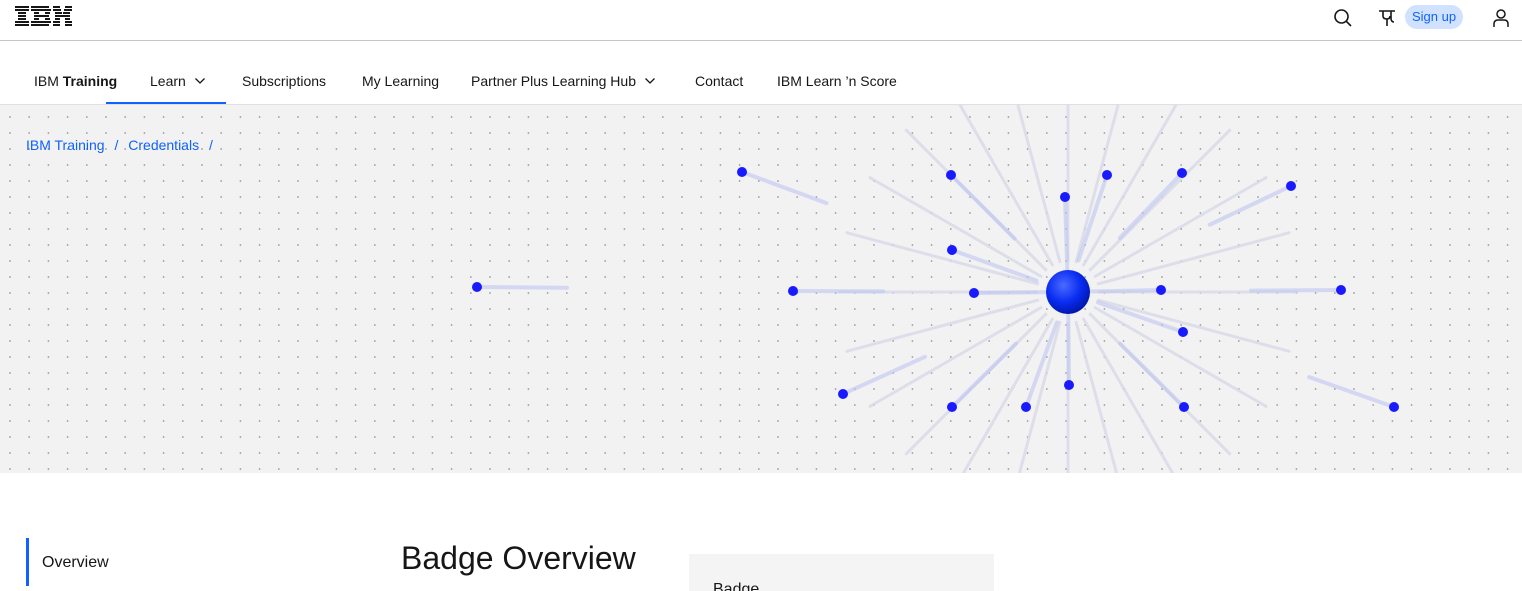 The width and height of the screenshot is (1522, 591). Describe the element at coordinates (166, 72) in the screenshot. I see `nav-item-learn: Learn` at that location.